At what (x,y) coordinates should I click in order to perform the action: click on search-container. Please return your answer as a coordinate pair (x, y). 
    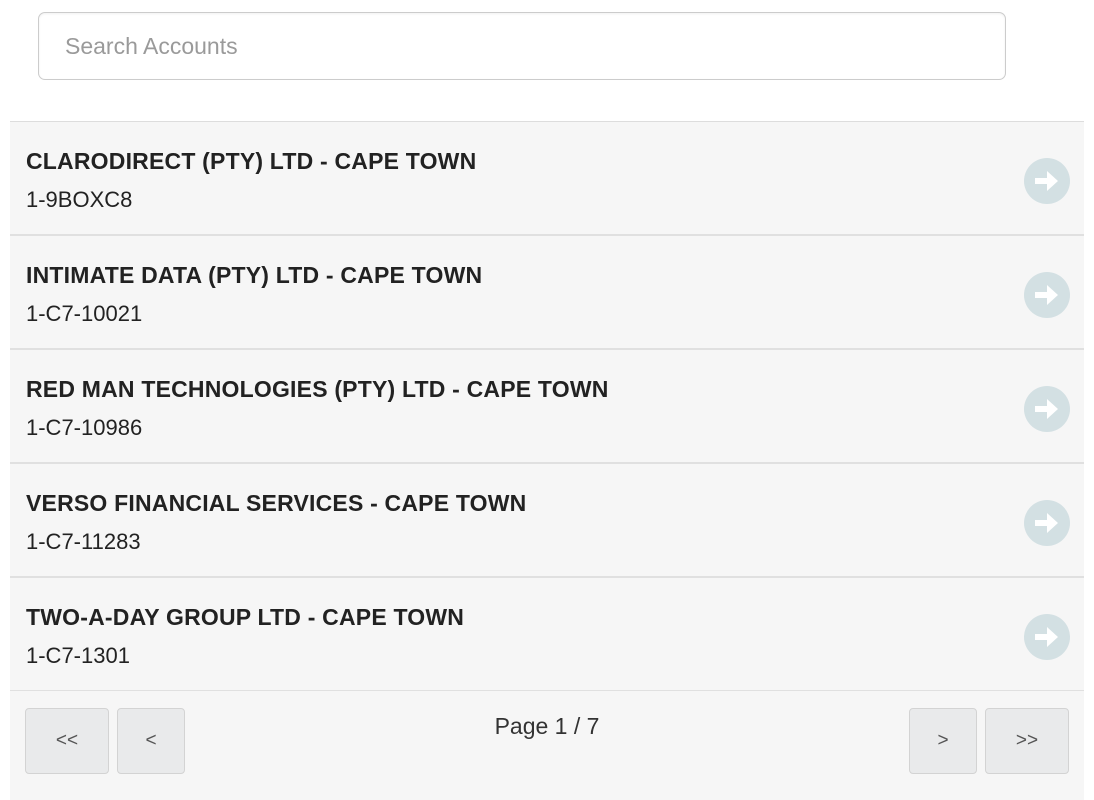
    Looking at the image, I should click on (522, 46).